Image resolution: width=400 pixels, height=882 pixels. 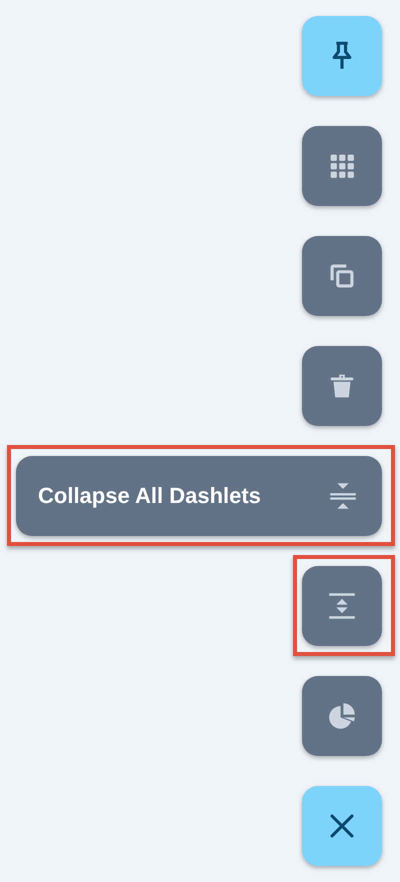 I want to click on collapse-button: Collapse All Dashlets, so click(x=199, y=496).